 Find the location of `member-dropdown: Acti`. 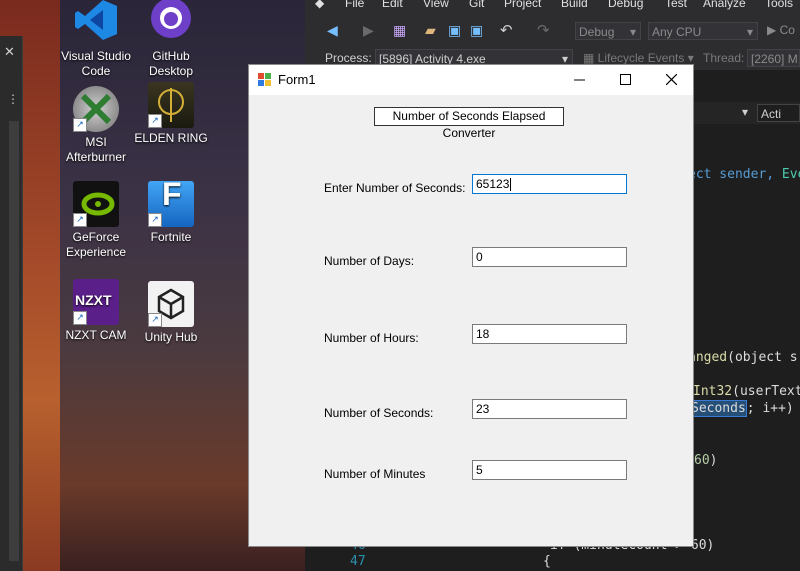

member-dropdown: Acti is located at coordinates (778, 113).